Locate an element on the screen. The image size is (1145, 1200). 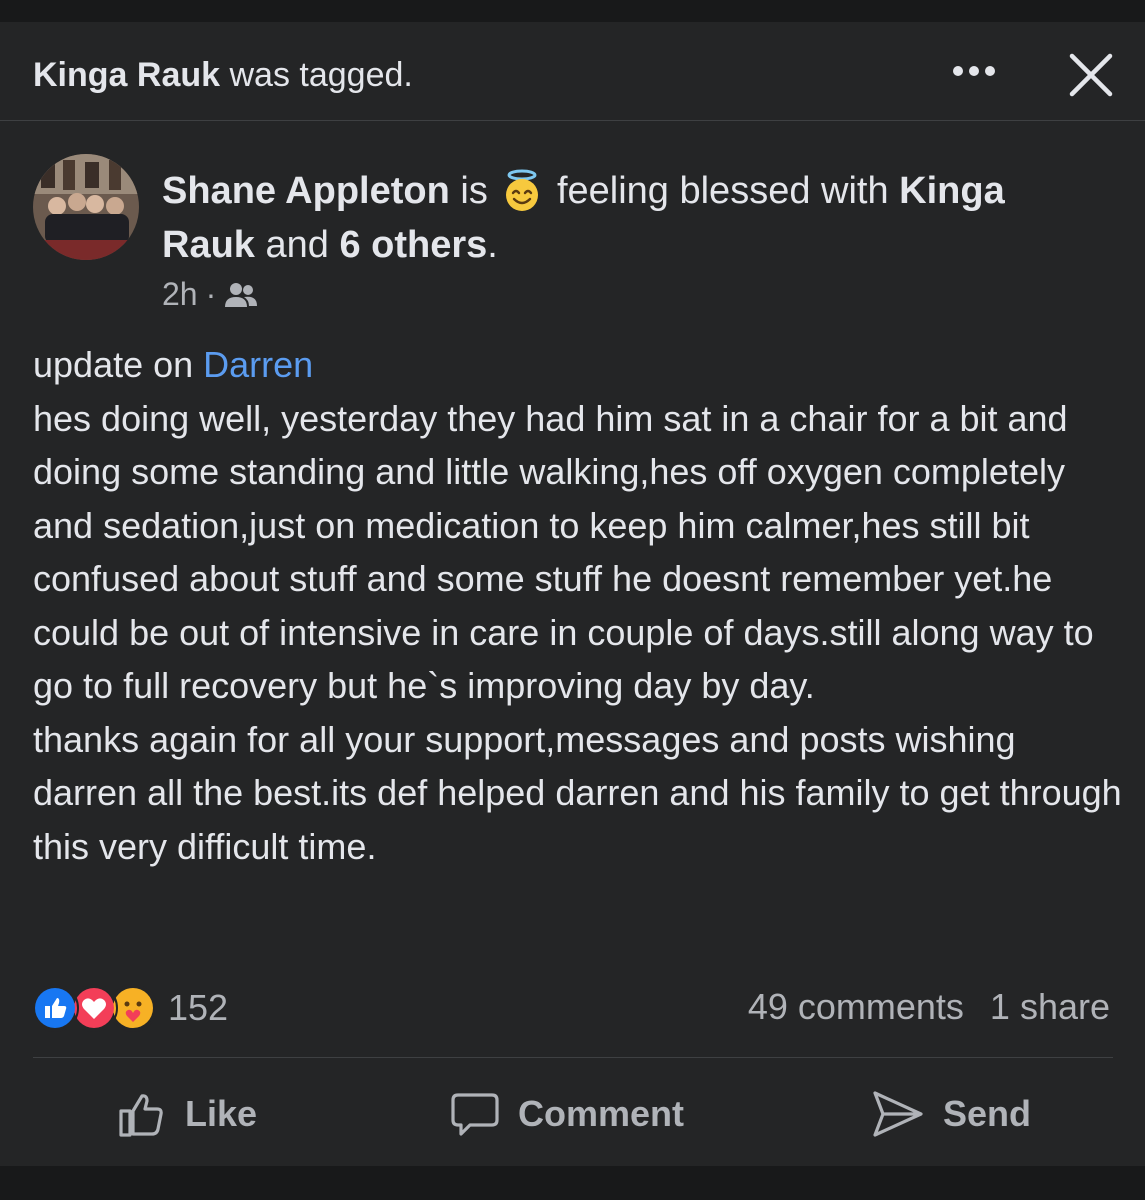
post-time: 2h is located at coordinates (180, 294).